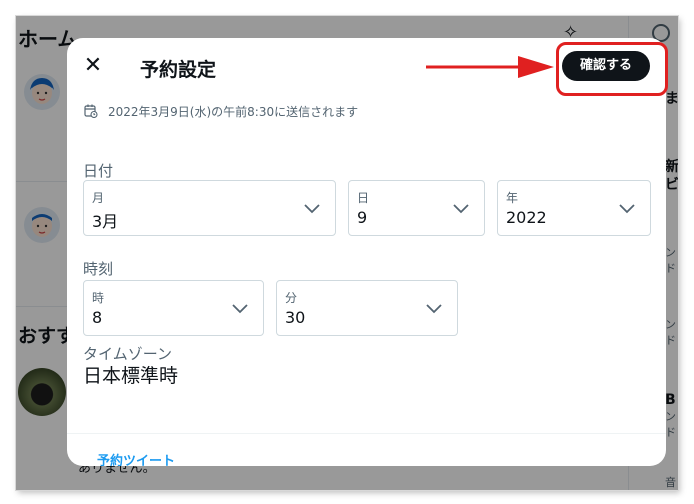 The image size is (694, 504). I want to click on day-select: 日 9, so click(416, 208).